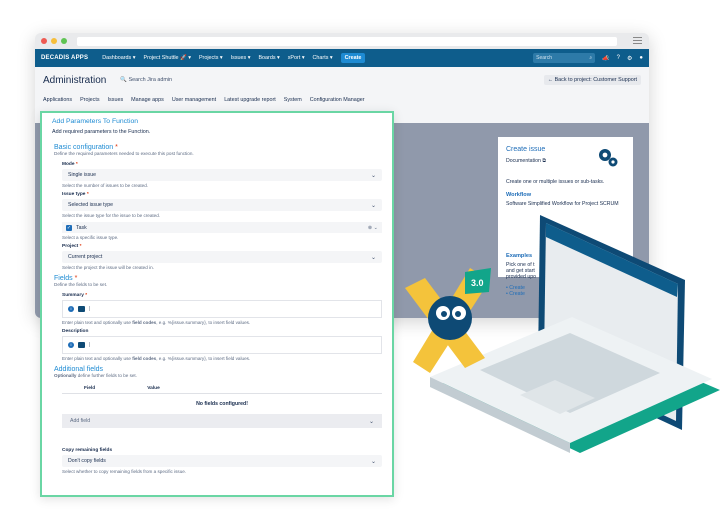 The height and width of the screenshot is (532, 725). What do you see at coordinates (65, 375) in the screenshot?
I see `additional-desc-bold: Optionally` at bounding box center [65, 375].